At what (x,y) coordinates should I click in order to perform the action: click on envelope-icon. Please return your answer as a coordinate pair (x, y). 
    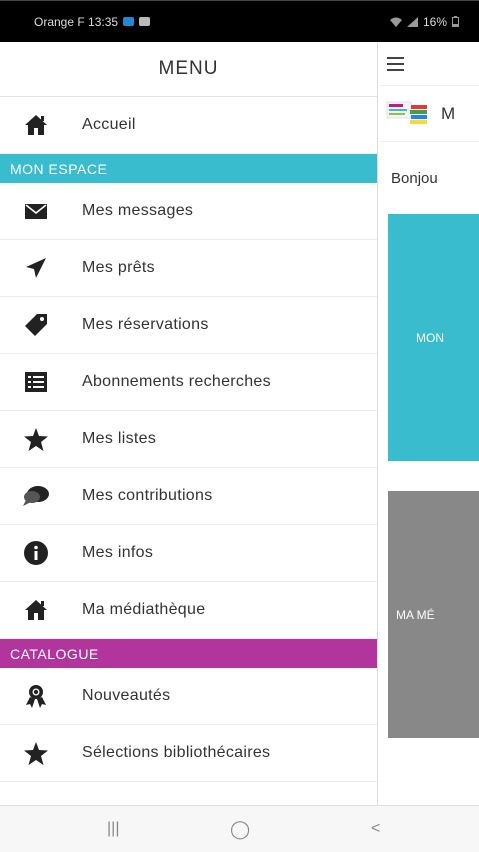
    Looking at the image, I should click on (41, 211).